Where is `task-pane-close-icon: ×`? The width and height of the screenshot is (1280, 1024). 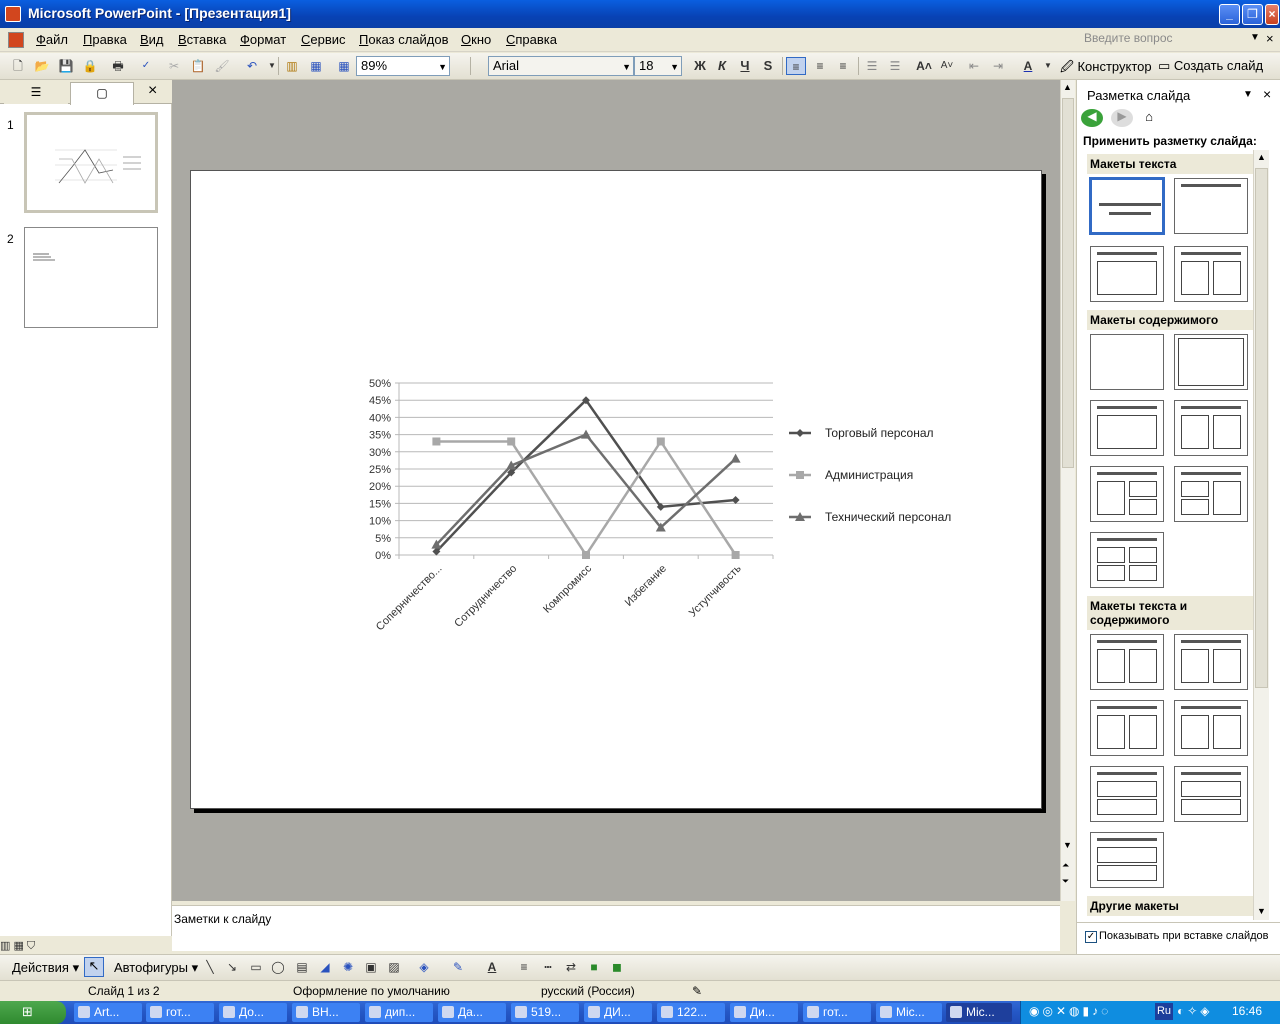 task-pane-close-icon: × is located at coordinates (1267, 94).